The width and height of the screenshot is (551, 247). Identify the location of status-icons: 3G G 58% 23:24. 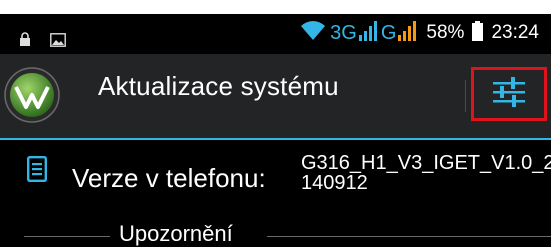
(419, 33).